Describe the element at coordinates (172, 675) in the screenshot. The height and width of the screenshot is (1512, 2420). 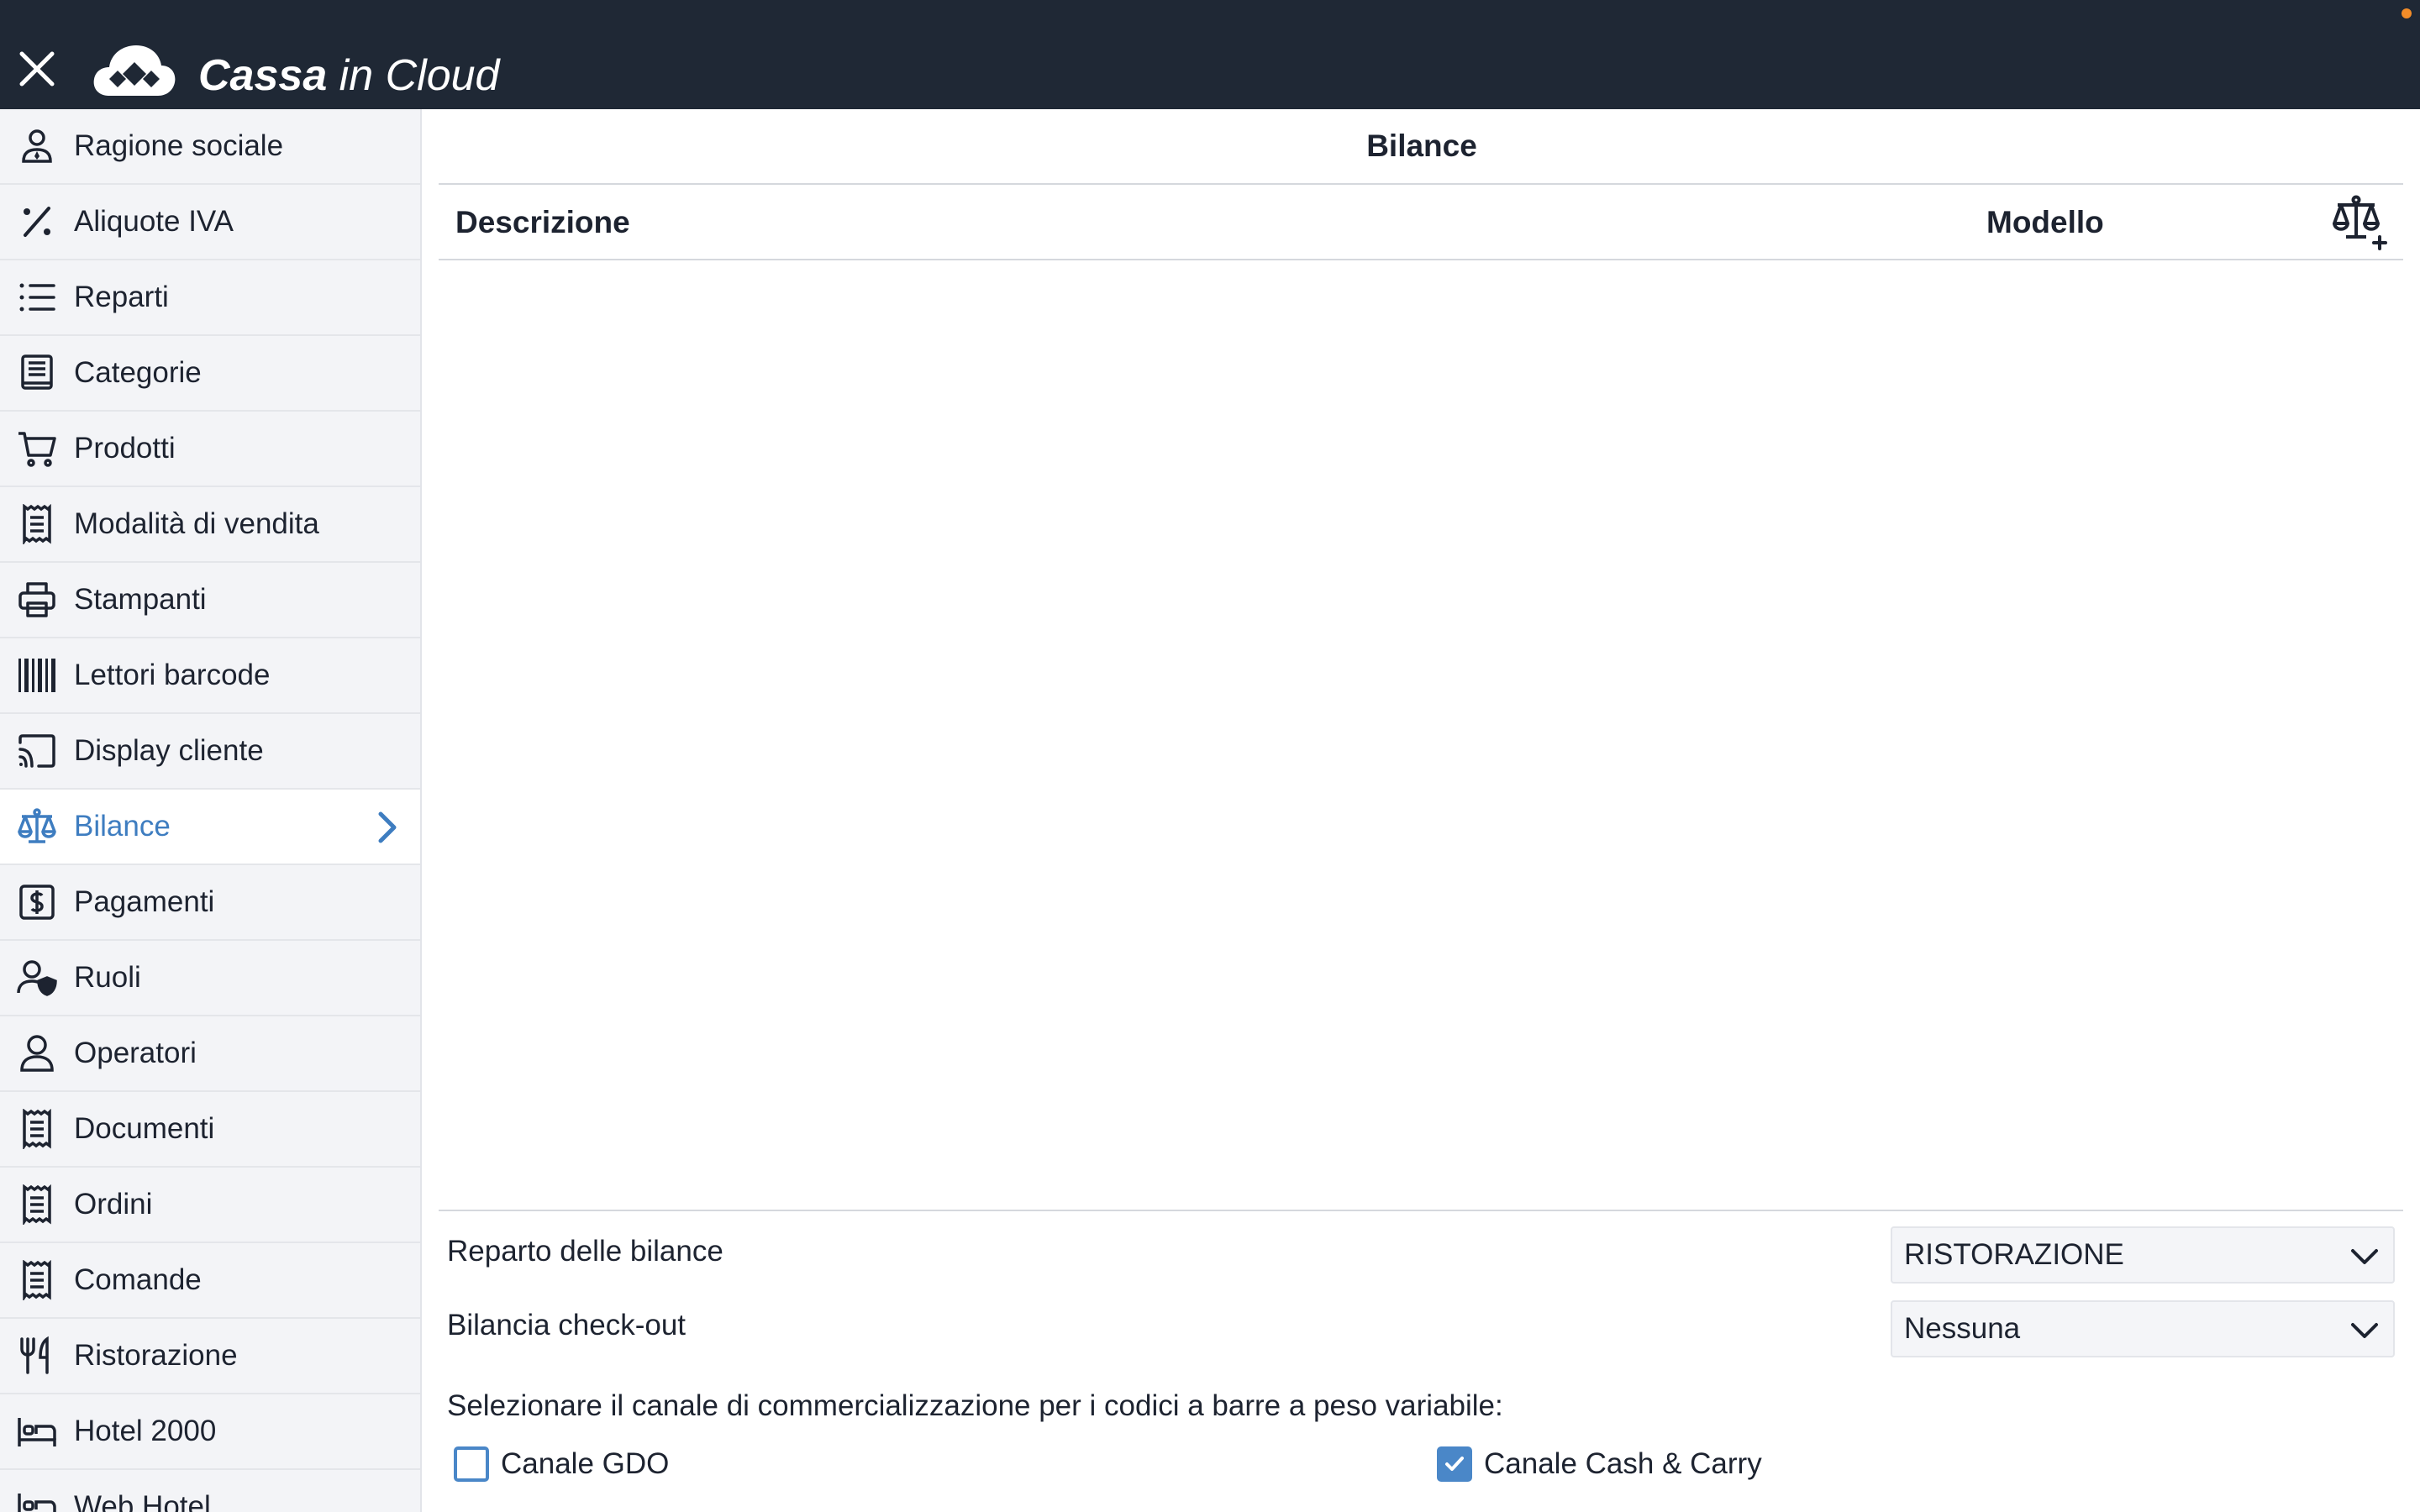
I see `sidebar-item-label: Lettori barcode` at that location.